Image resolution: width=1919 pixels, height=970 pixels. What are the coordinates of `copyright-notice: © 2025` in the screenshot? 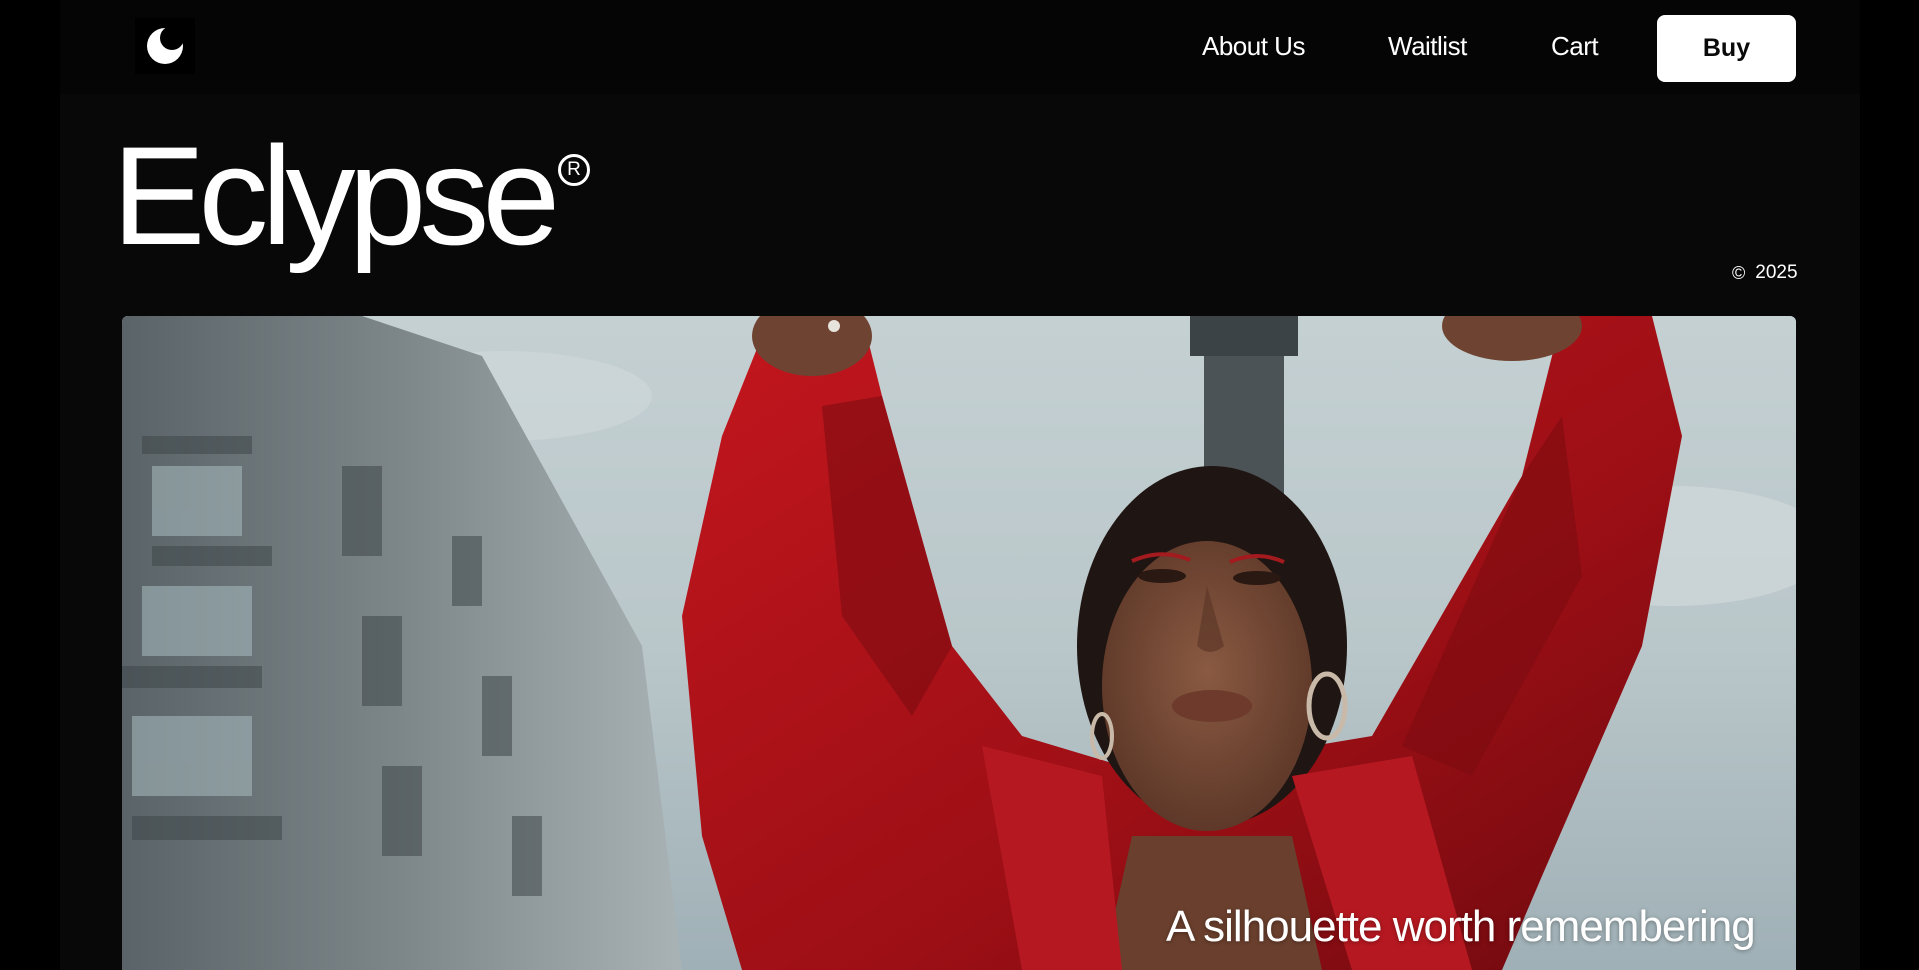 It's located at (1765, 273).